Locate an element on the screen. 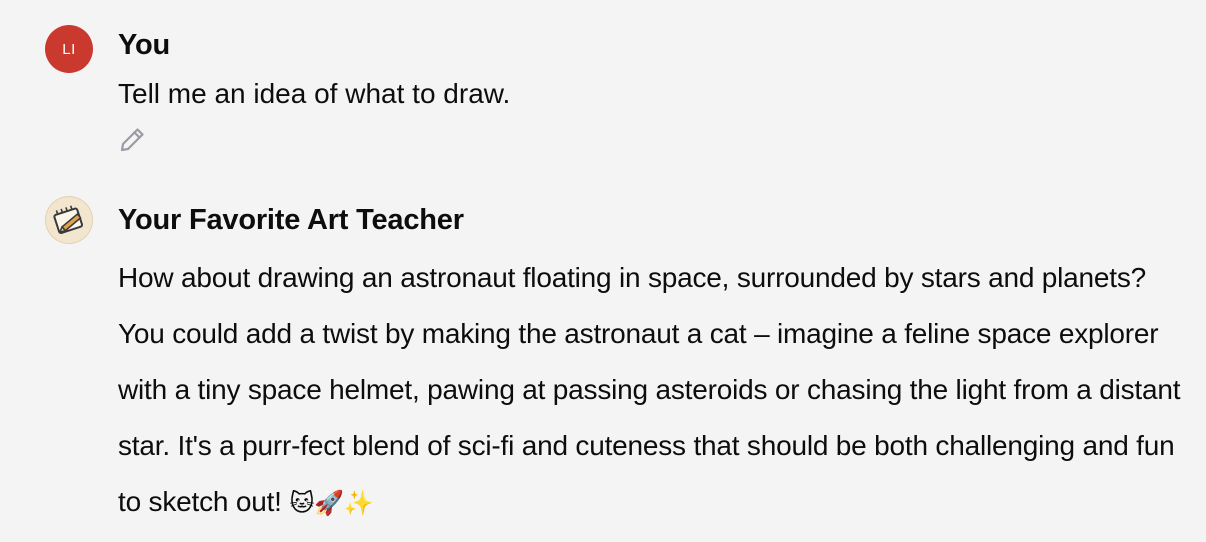 The height and width of the screenshot is (542, 1206). user-avatar: LI is located at coordinates (69, 49).